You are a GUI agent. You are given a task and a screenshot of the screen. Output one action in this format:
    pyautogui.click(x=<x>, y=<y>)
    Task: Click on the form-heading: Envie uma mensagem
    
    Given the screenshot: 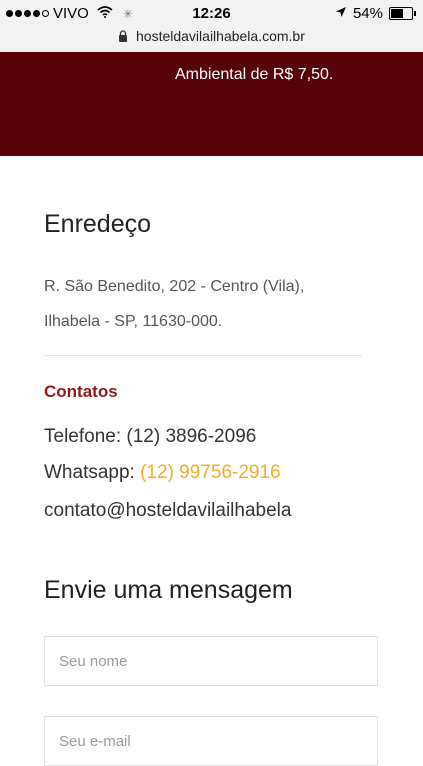 What is the action you would take?
    pyautogui.click(x=168, y=590)
    